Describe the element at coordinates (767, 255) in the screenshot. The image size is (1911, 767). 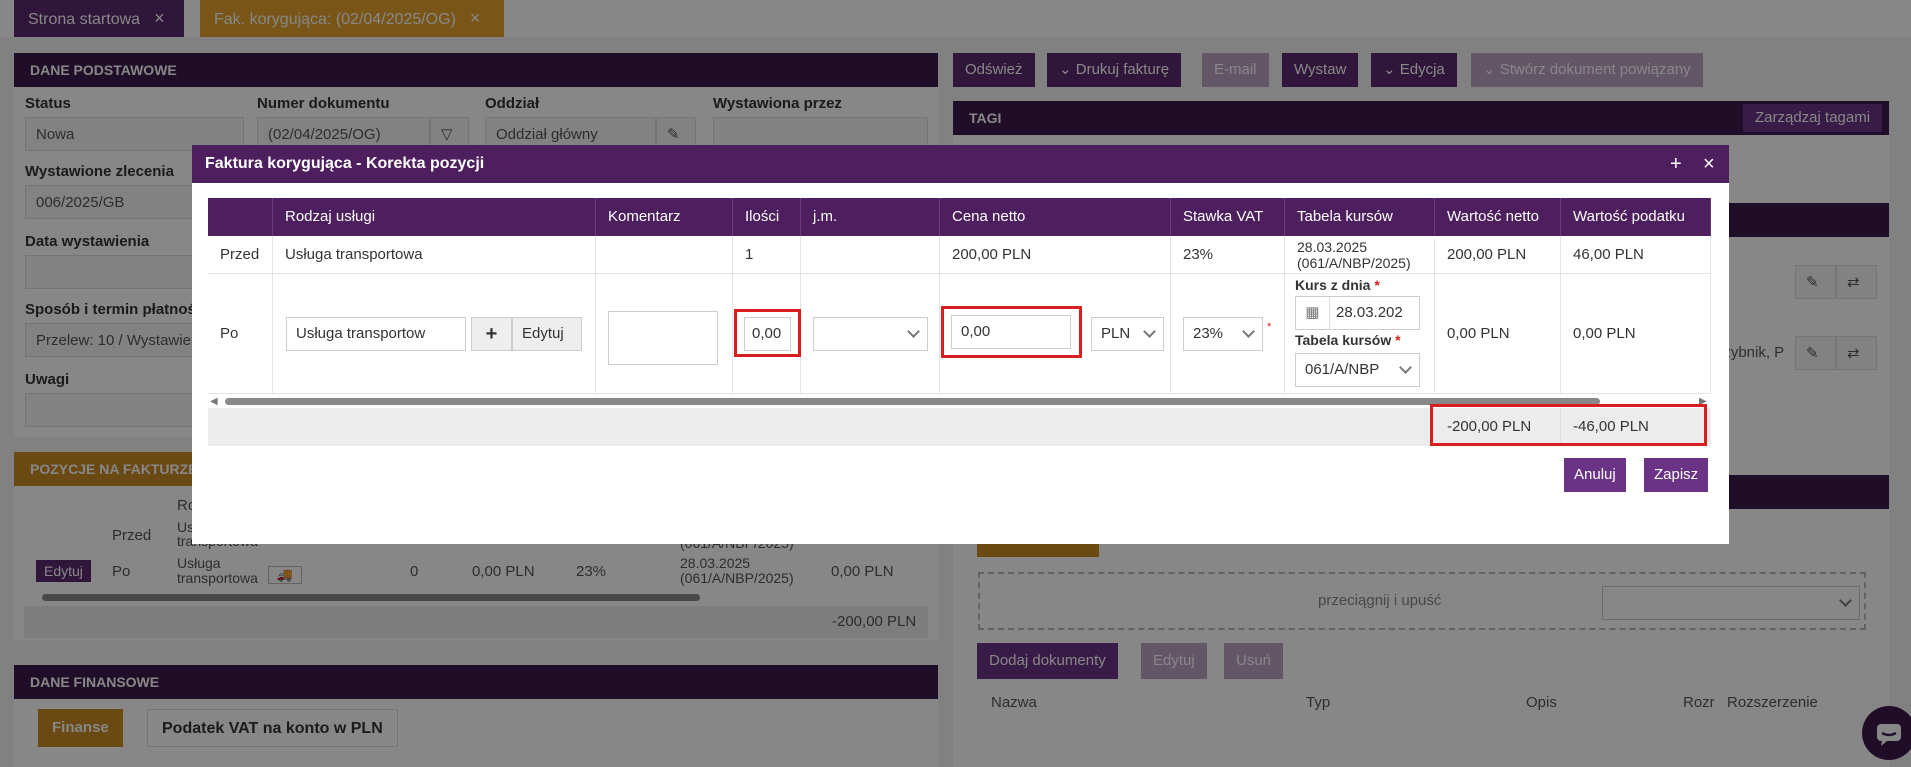
I see `row-before-qty: 1` at that location.